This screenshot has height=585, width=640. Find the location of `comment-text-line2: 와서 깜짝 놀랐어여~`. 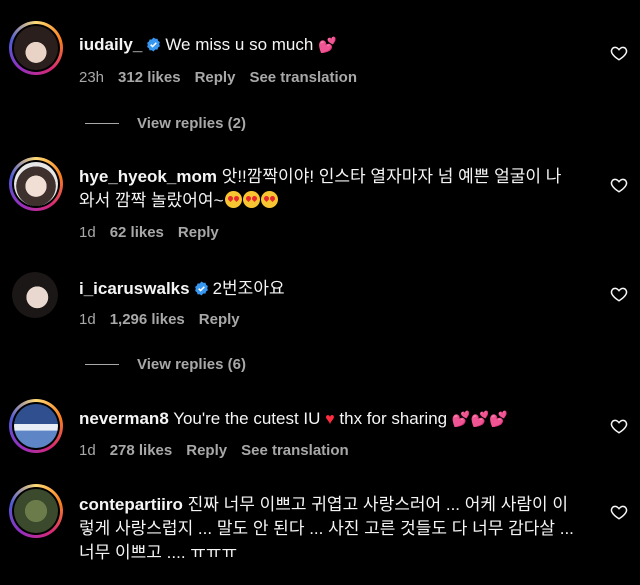

comment-text-line2: 와서 깜짝 놀랐어여~ is located at coordinates (151, 200).